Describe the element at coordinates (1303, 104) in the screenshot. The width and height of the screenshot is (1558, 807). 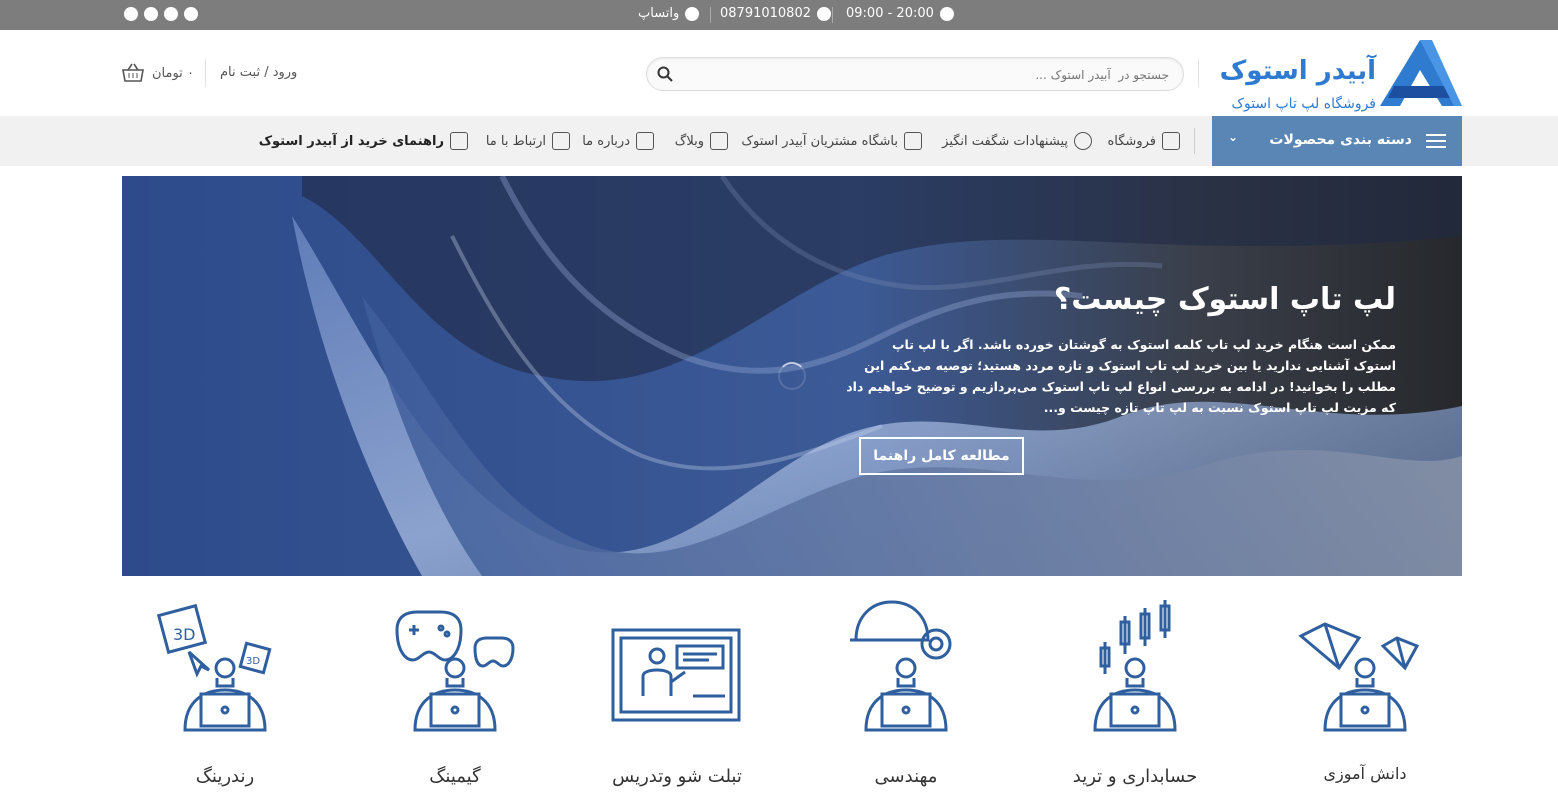
I see `logo-subtitle: فروشگاه لپ تاپ استوک` at that location.